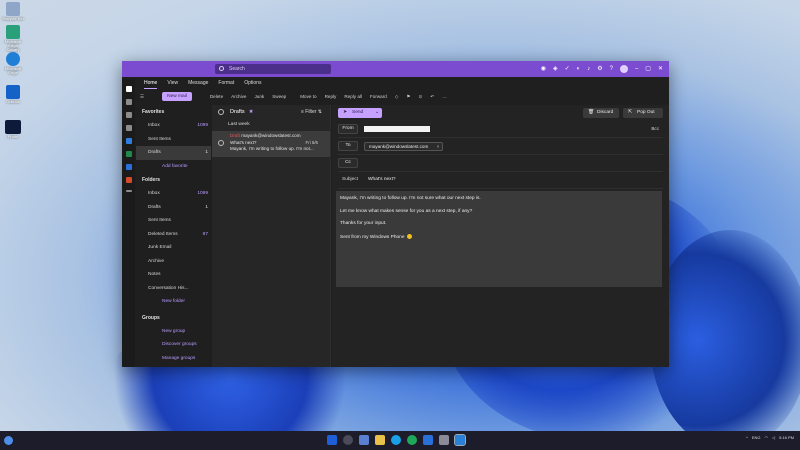  What do you see at coordinates (173, 345) in the screenshot?
I see `discover-groups-link: Discover groups` at bounding box center [173, 345].